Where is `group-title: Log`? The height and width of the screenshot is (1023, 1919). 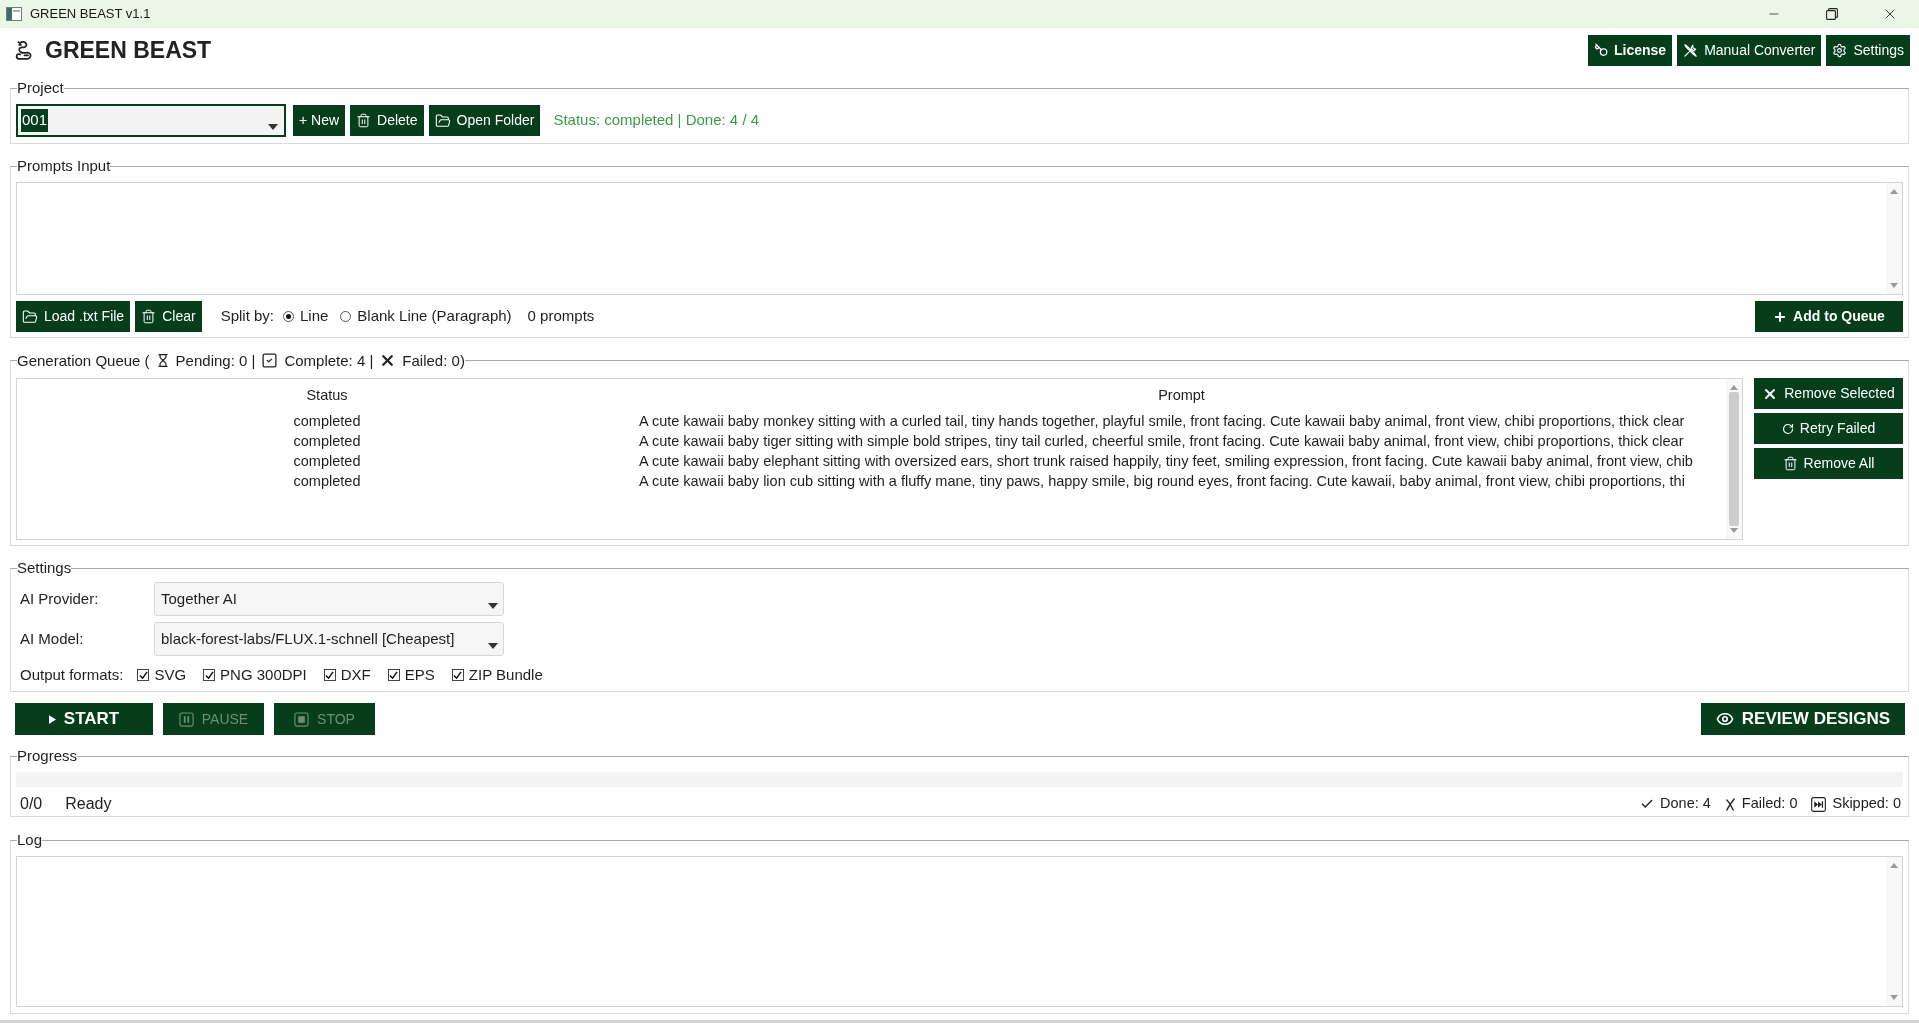
group-title: Log is located at coordinates (30, 840).